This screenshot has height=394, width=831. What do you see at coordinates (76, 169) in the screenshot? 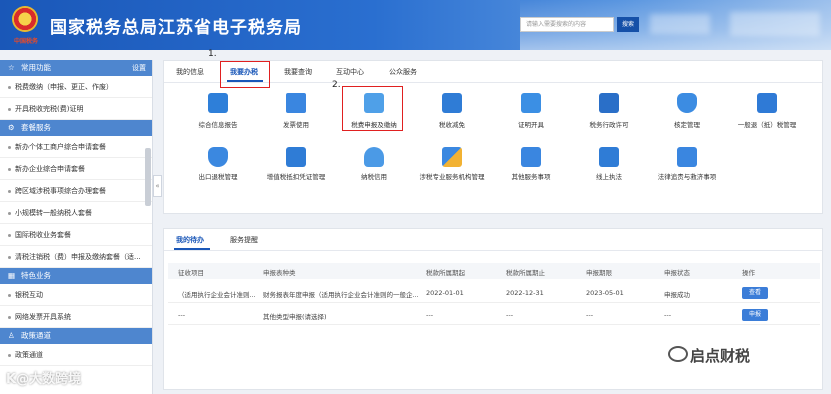
I see `sidebar-item: 新办企业综合申请套餐` at bounding box center [76, 169].